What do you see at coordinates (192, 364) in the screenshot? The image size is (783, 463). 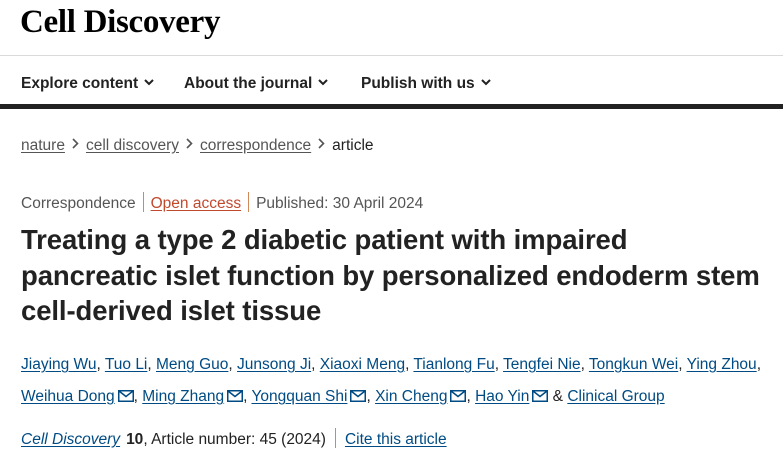 I see `author-link: Meng Guo` at bounding box center [192, 364].